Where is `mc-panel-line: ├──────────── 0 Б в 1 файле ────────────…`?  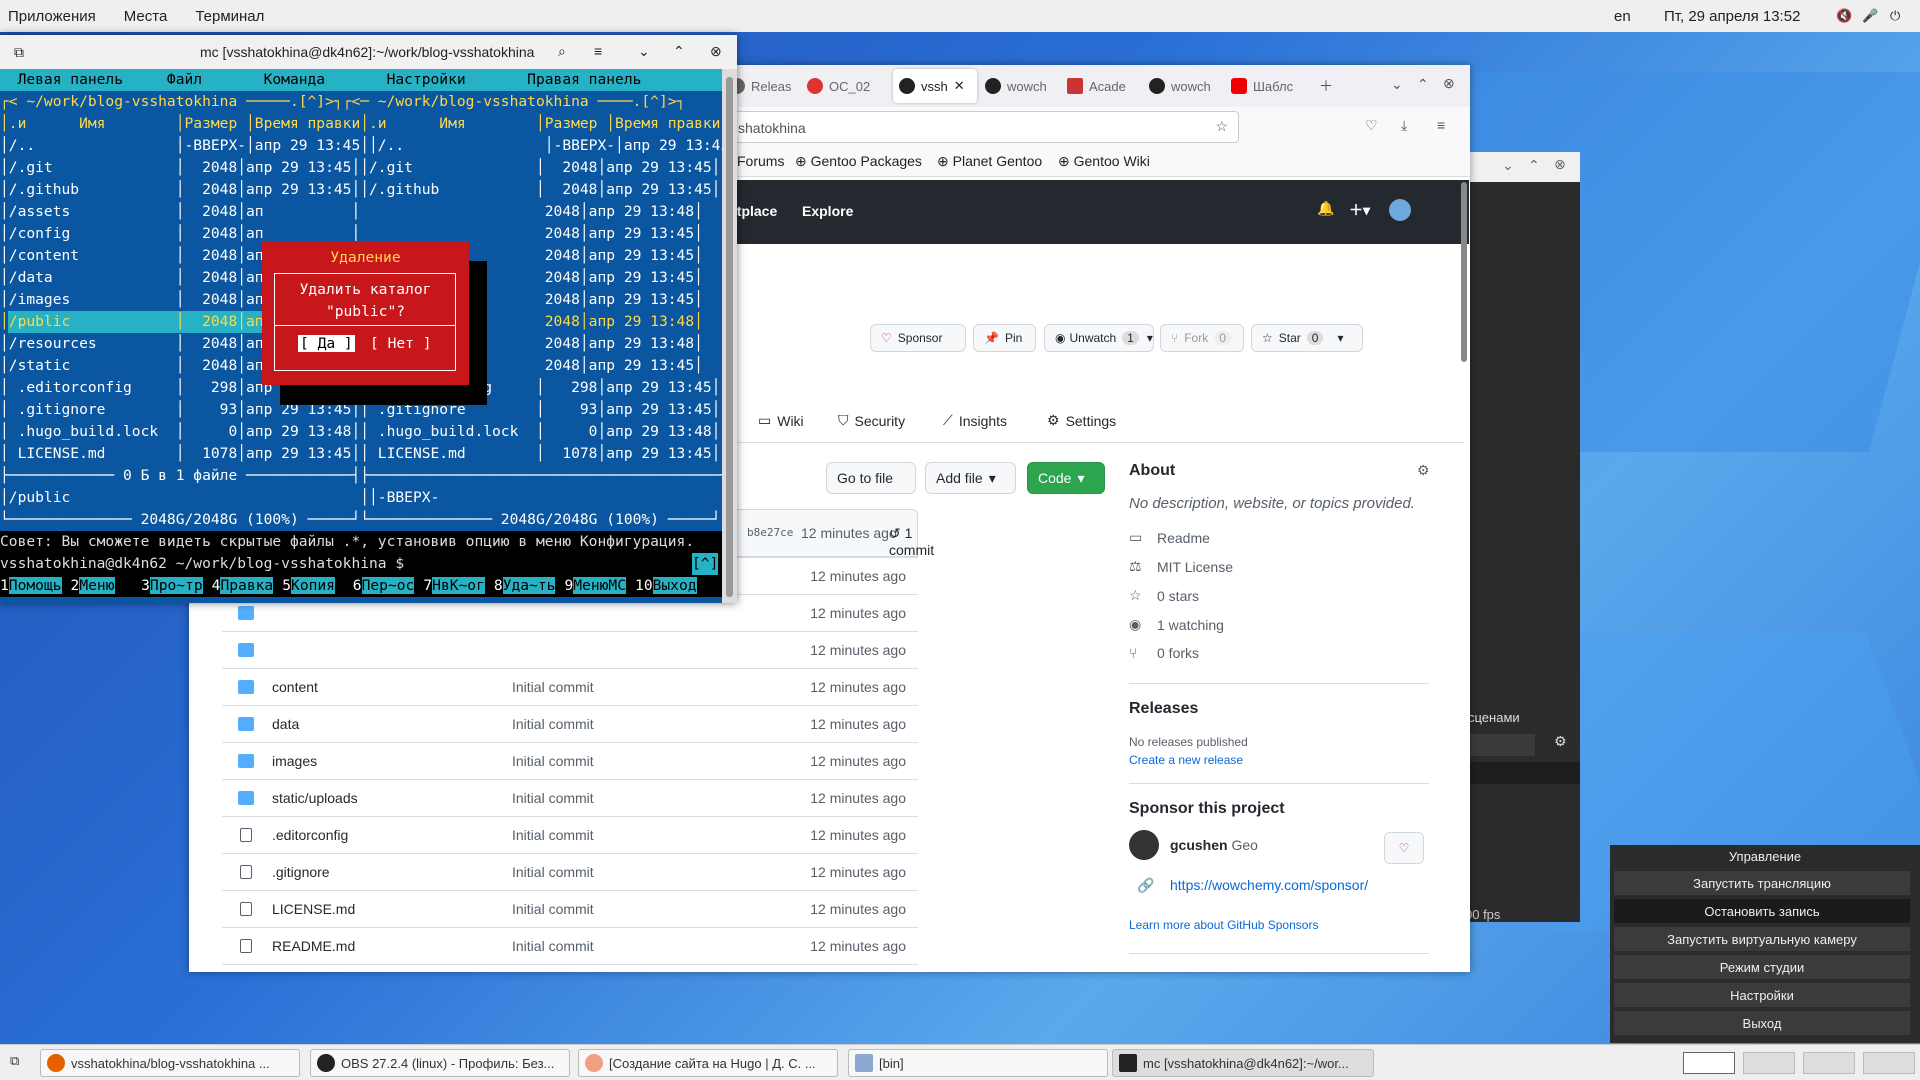 mc-panel-line: ├──────────── 0 Б в 1 файле ────────────… is located at coordinates (364, 476).